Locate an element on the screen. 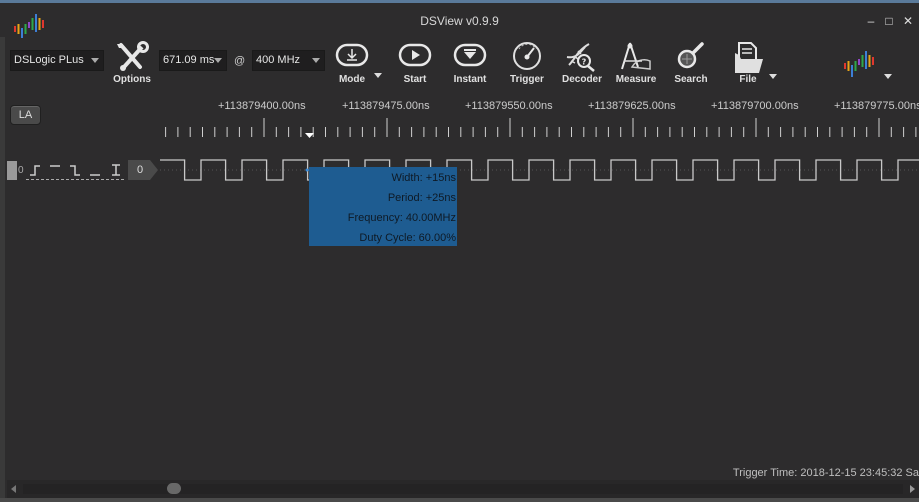 The image size is (919, 502). samplerate-select: 400 MHz is located at coordinates (288, 60).